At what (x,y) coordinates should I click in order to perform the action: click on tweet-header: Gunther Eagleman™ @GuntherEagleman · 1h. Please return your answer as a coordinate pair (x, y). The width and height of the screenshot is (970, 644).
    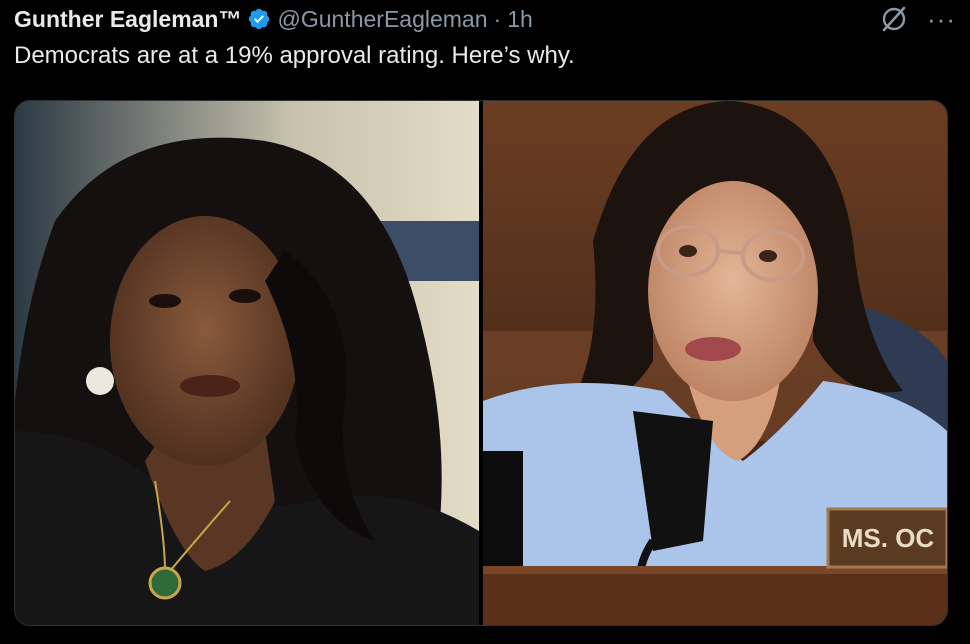
    Looking at the image, I should click on (273, 19).